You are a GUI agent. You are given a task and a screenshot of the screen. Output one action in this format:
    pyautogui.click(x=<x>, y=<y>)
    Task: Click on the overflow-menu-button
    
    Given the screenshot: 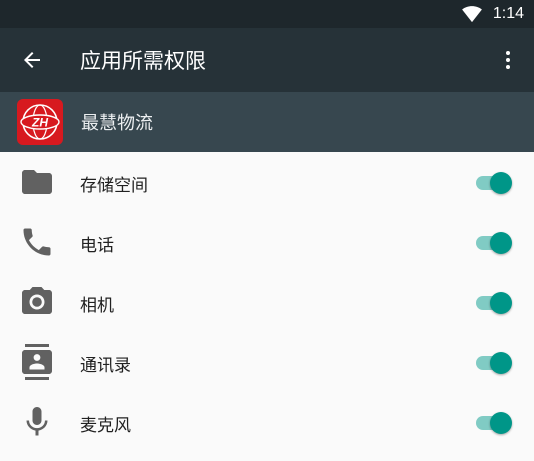 What is the action you would take?
    pyautogui.click(x=508, y=60)
    